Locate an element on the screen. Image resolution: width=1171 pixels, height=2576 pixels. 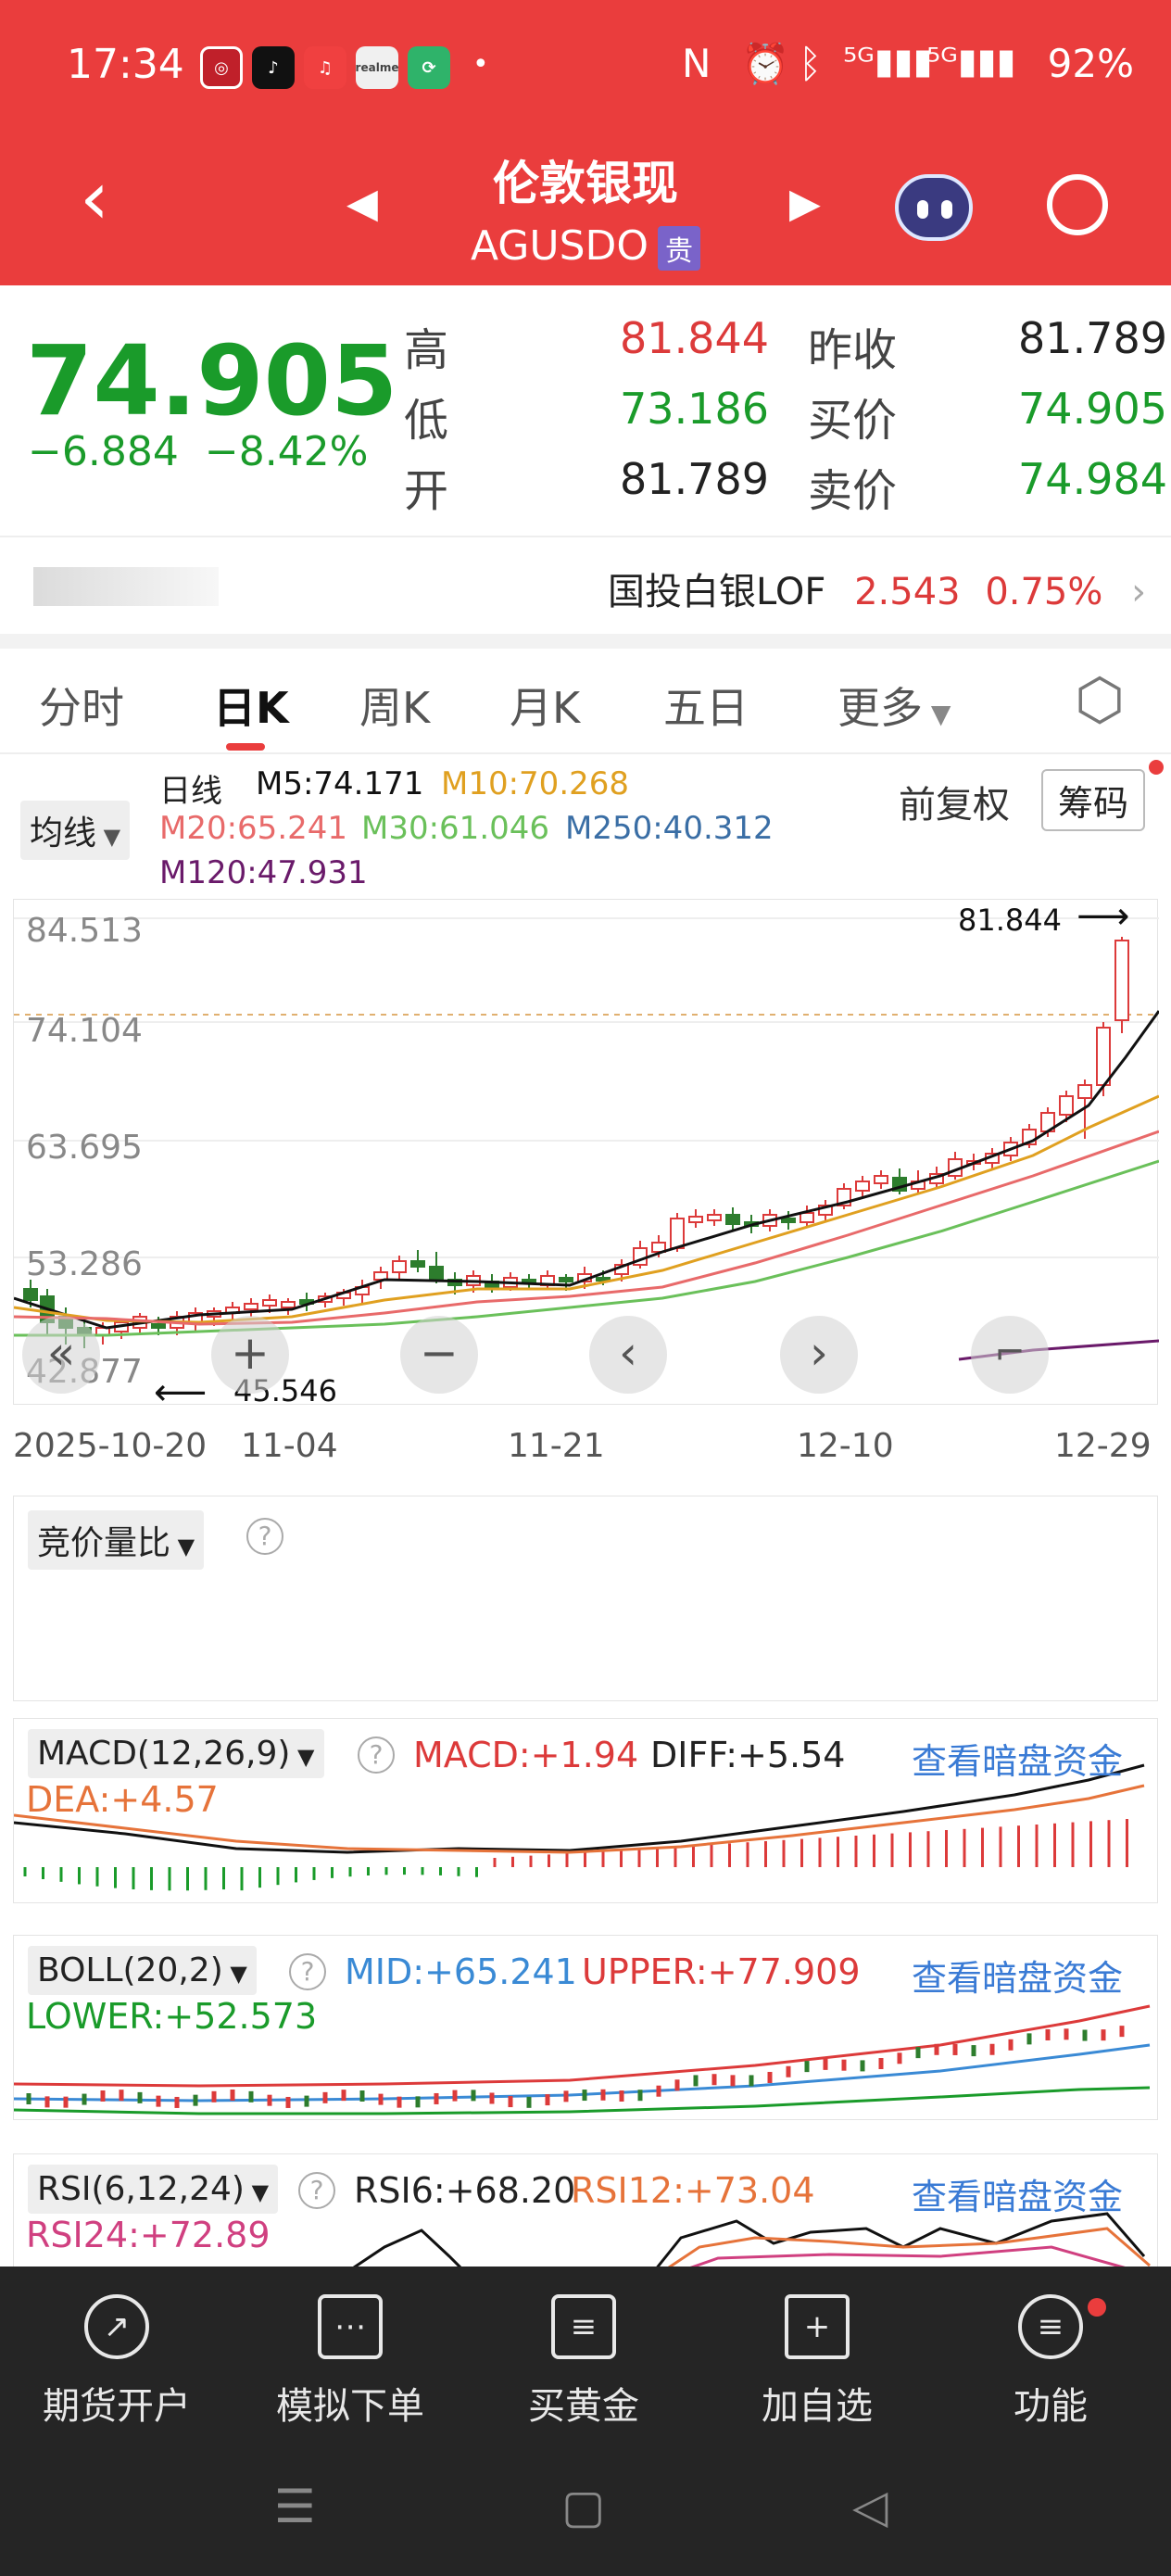
blurred-ticker is located at coordinates (126, 586).